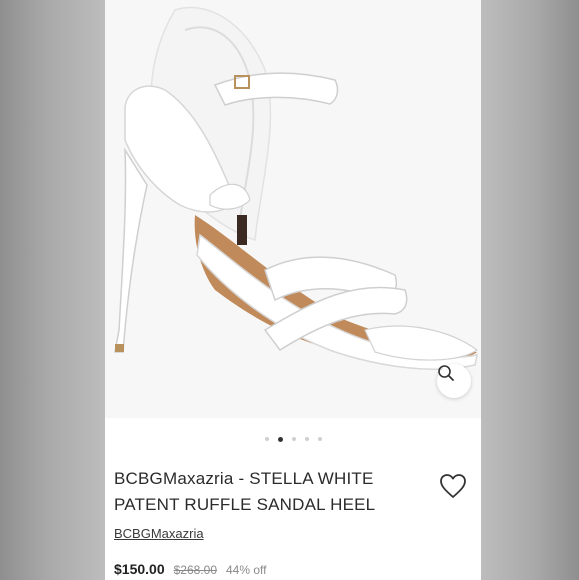 The image size is (579, 580). I want to click on magnifier-icon, so click(446, 373).